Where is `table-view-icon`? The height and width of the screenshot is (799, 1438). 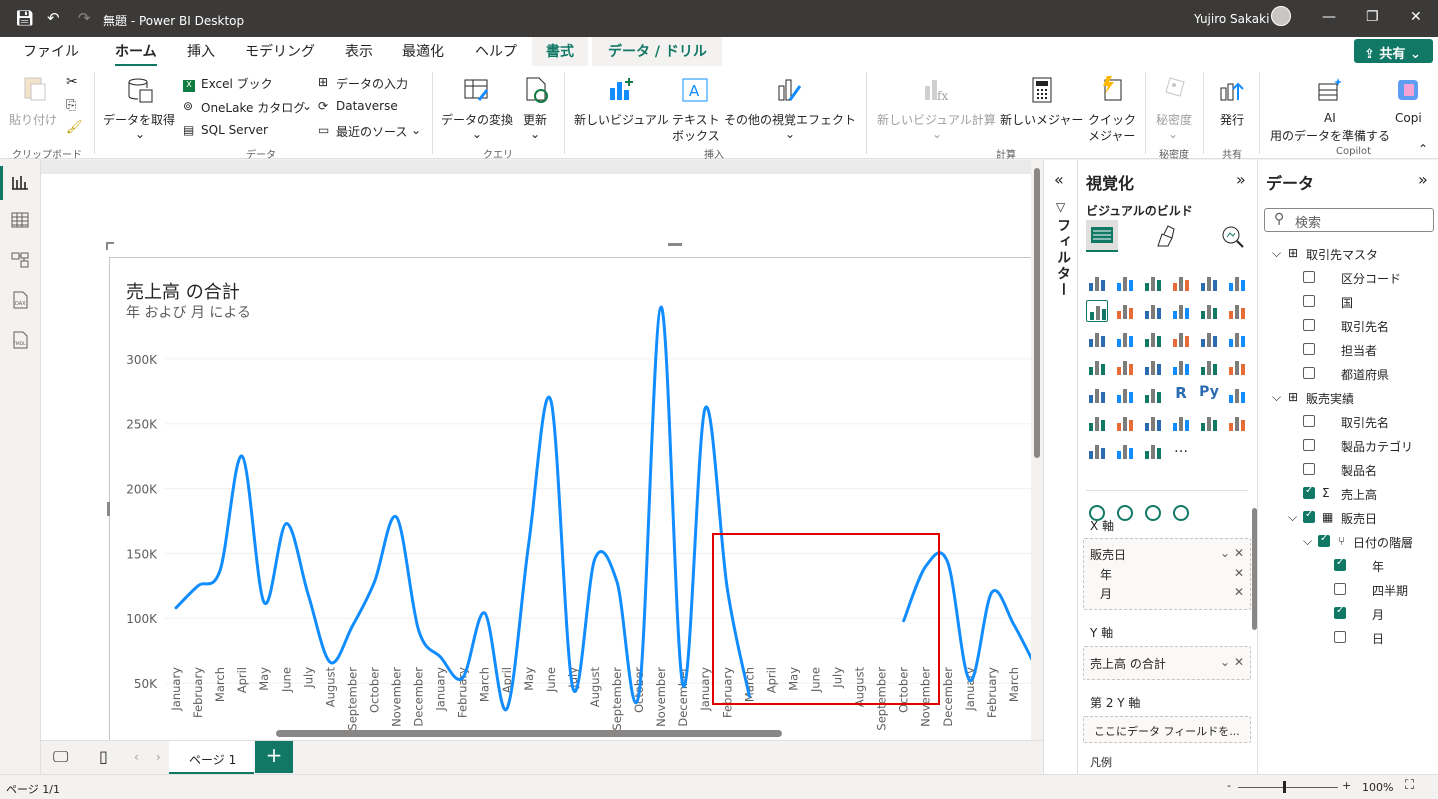
table-view-icon is located at coordinates (20, 220).